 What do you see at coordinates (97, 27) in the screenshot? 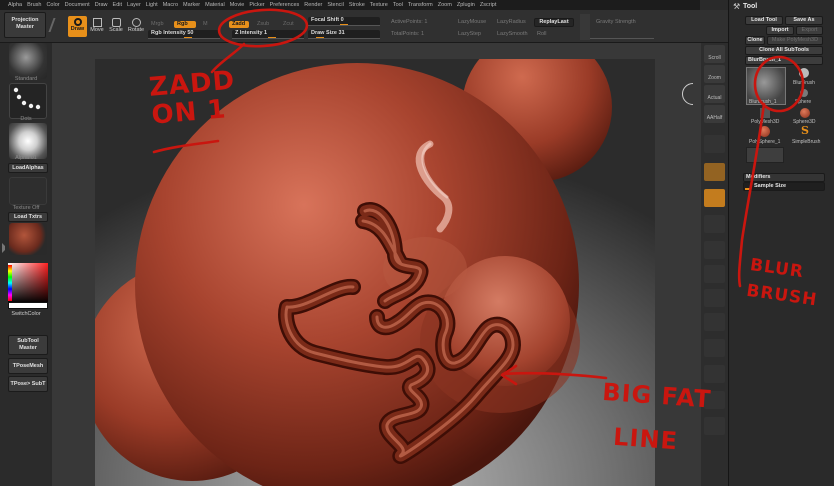
I see `move-button: Move` at bounding box center [97, 27].